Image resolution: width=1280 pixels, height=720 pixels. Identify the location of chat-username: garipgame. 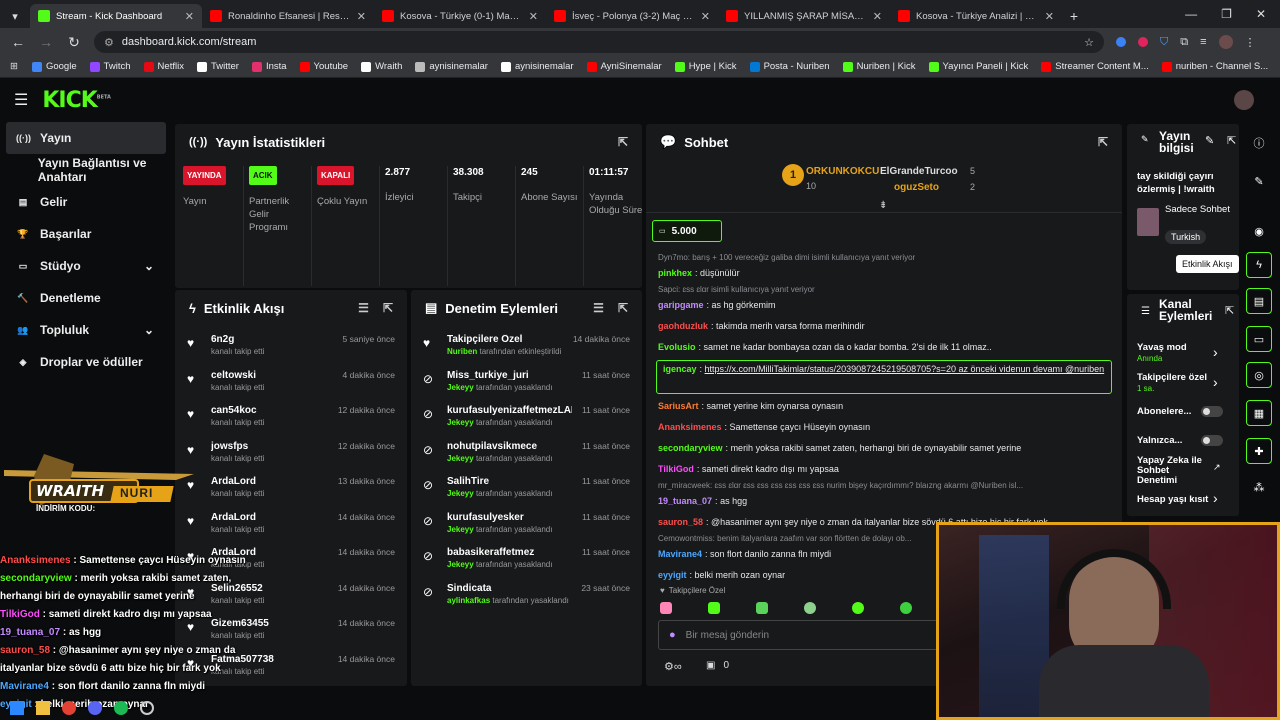
(681, 305).